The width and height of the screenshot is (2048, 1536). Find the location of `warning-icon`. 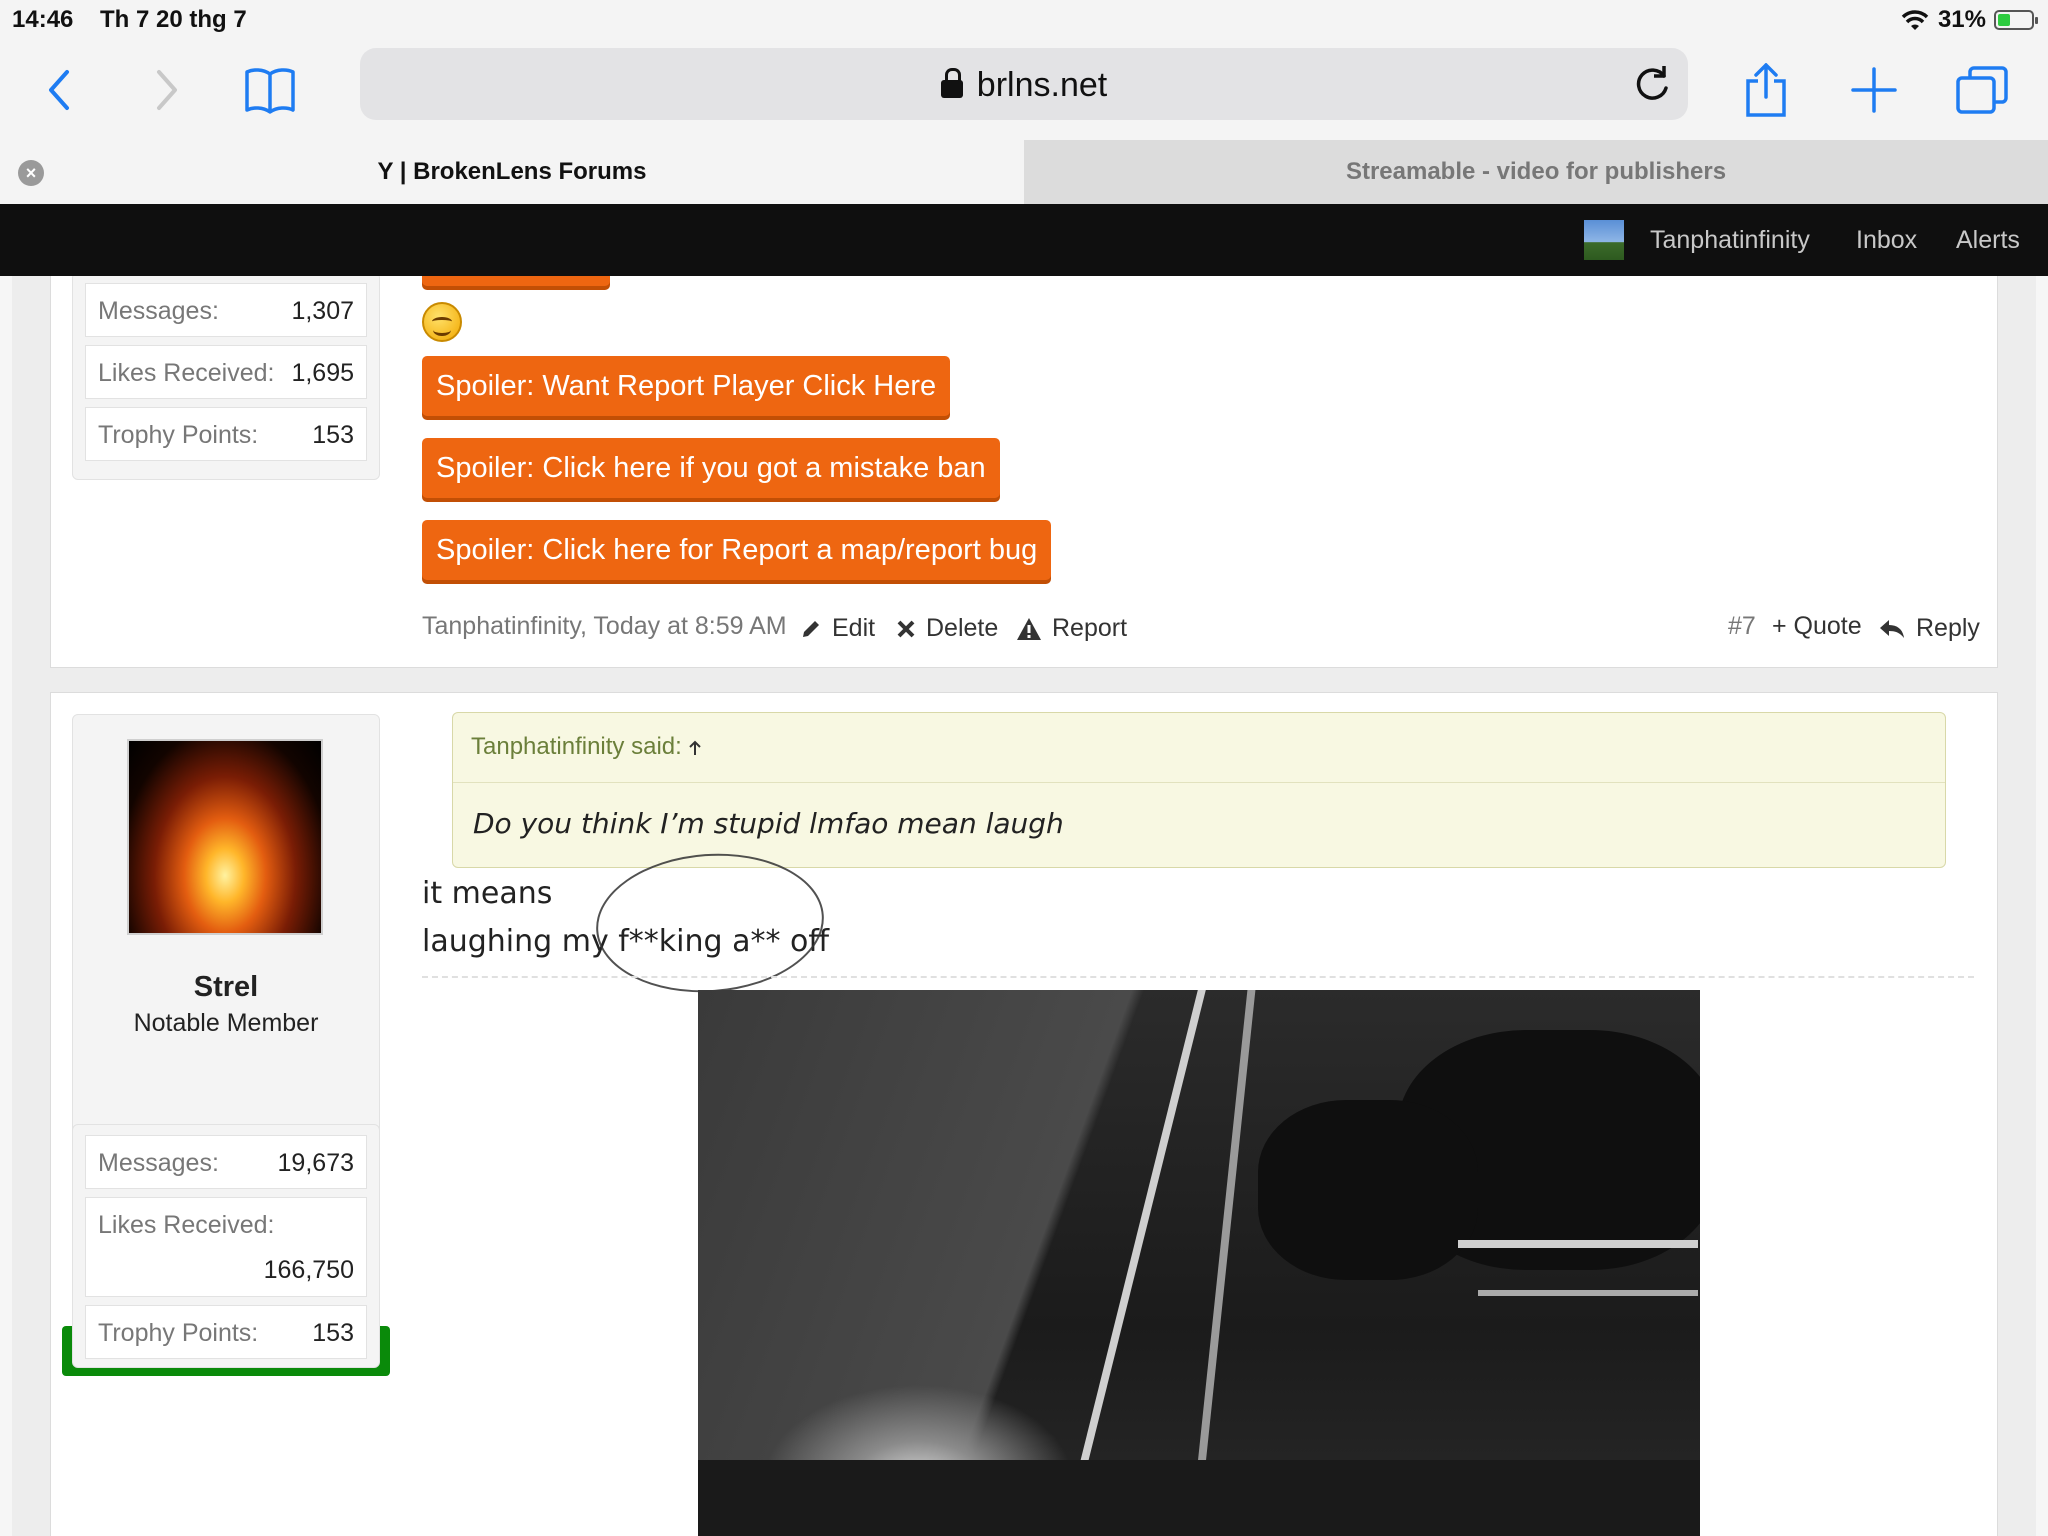

warning-icon is located at coordinates (1029, 628).